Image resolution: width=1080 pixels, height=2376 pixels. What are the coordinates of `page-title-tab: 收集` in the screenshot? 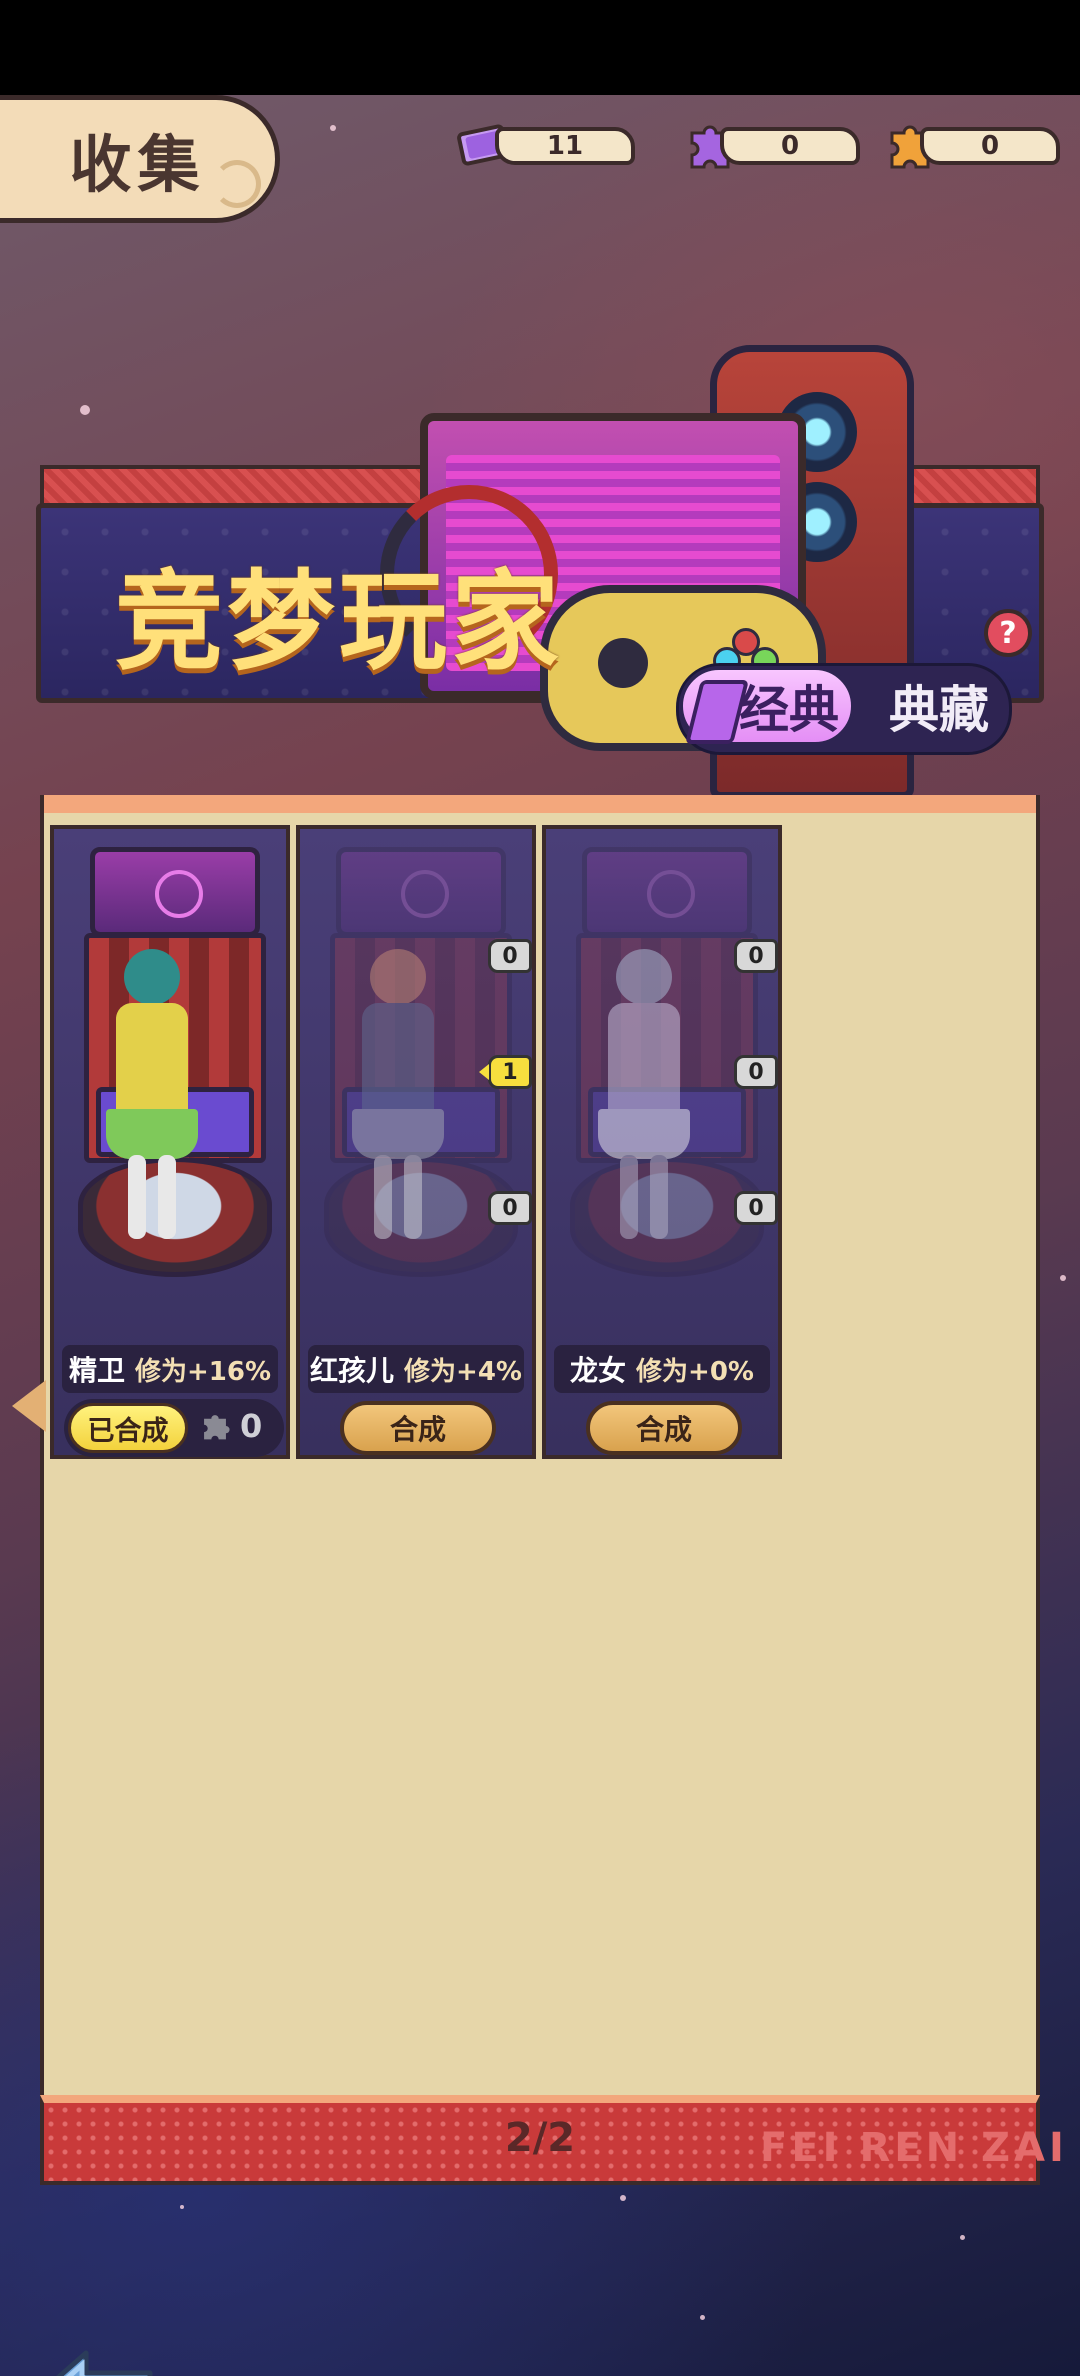 It's located at (140, 159).